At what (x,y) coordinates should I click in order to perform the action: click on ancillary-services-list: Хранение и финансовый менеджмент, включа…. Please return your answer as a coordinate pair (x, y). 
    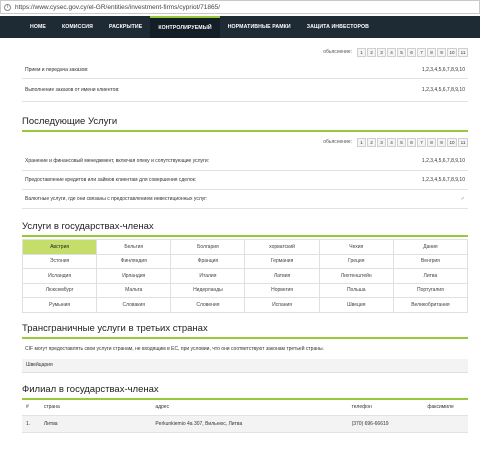
    Looking at the image, I should click on (245, 180).